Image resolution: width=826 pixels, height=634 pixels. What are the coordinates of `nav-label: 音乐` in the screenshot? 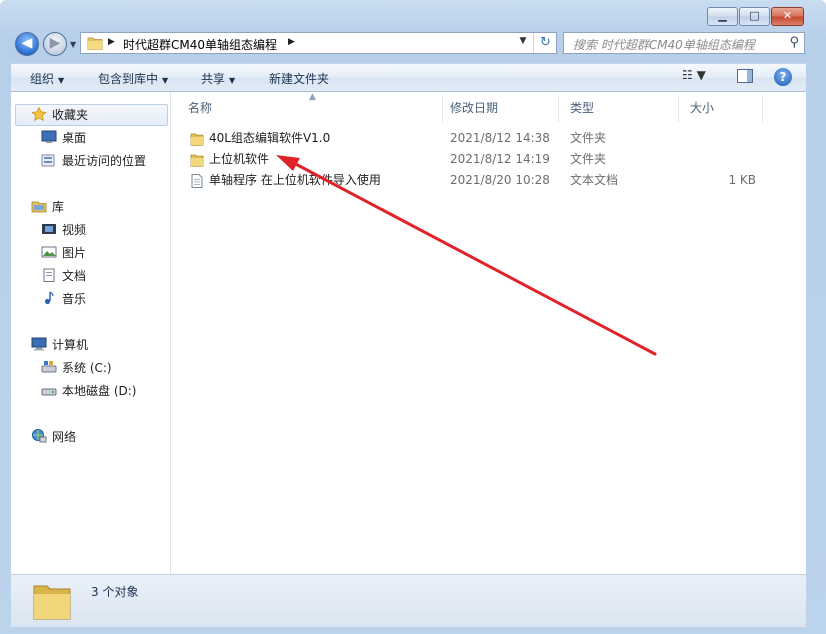 It's located at (74, 299).